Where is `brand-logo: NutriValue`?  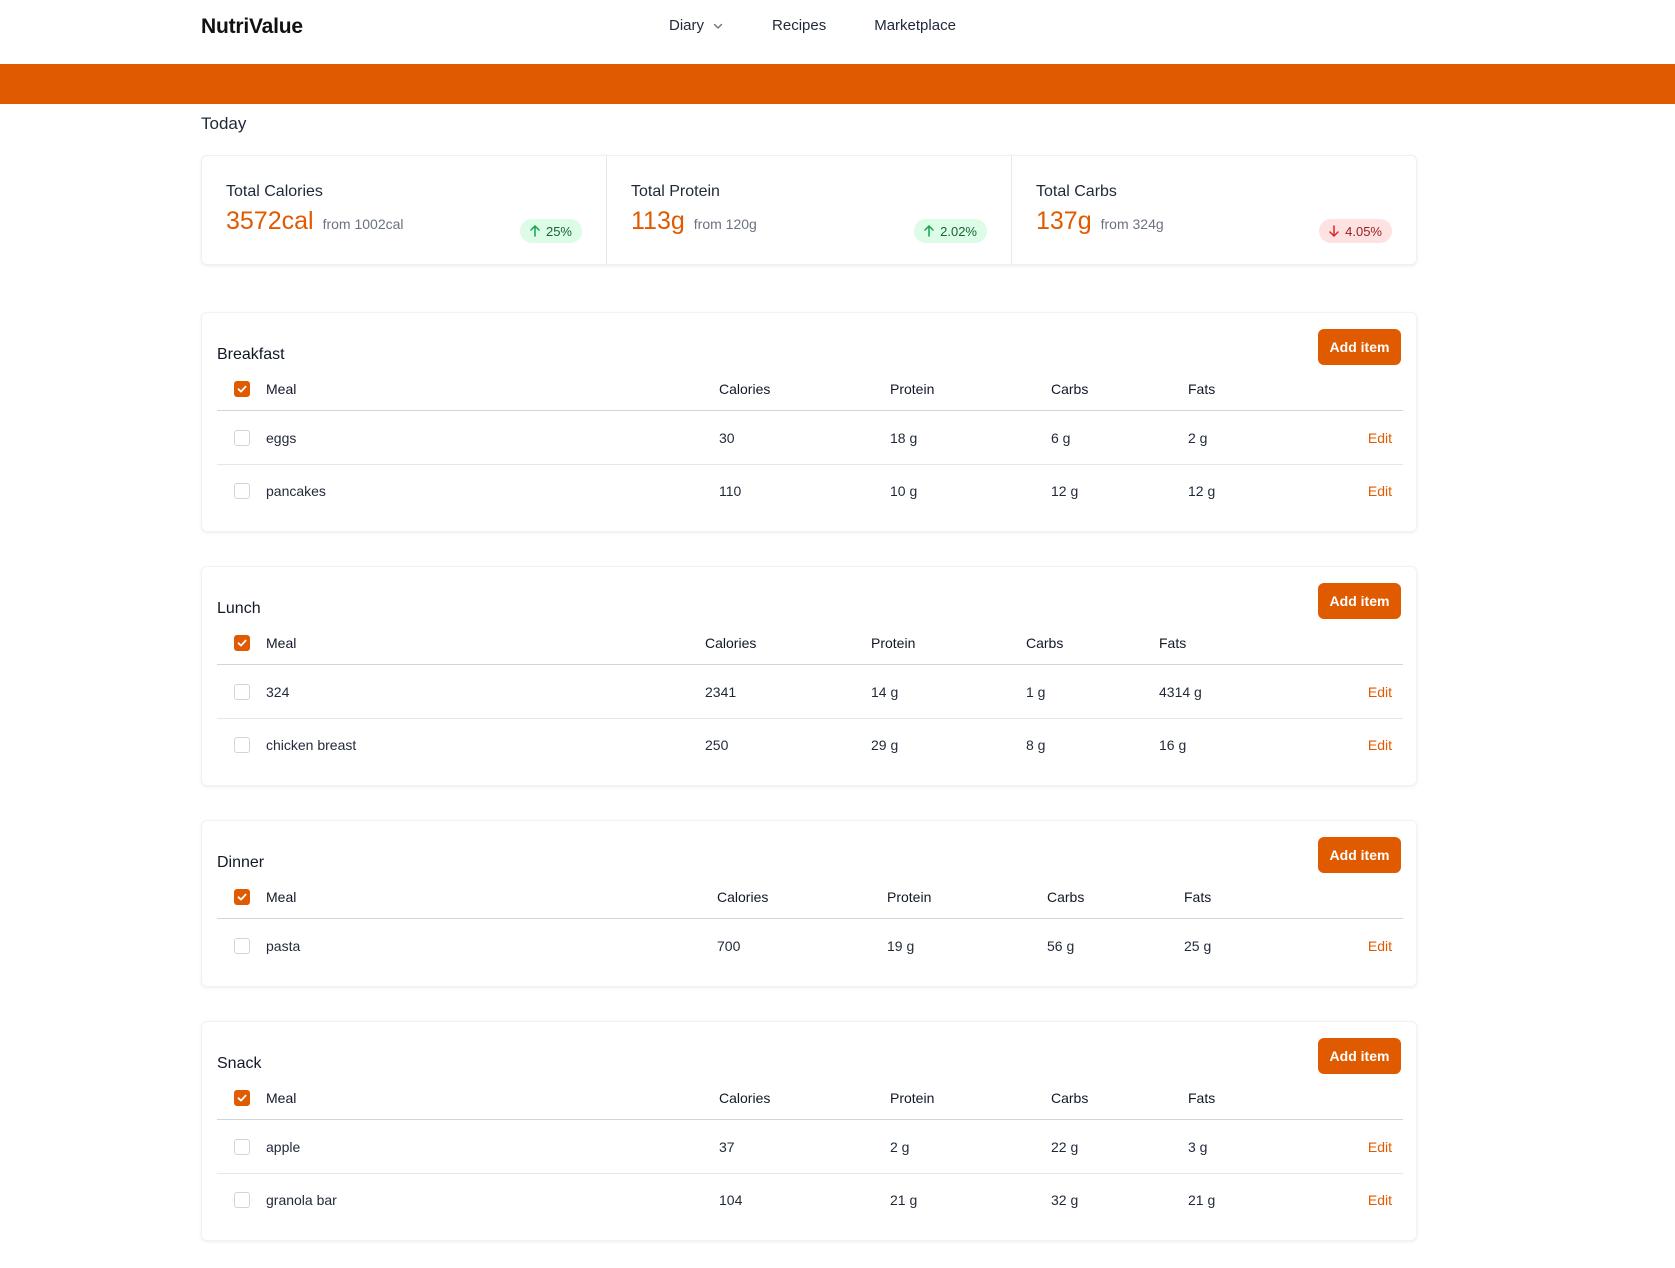 brand-logo: NutriValue is located at coordinates (252, 27).